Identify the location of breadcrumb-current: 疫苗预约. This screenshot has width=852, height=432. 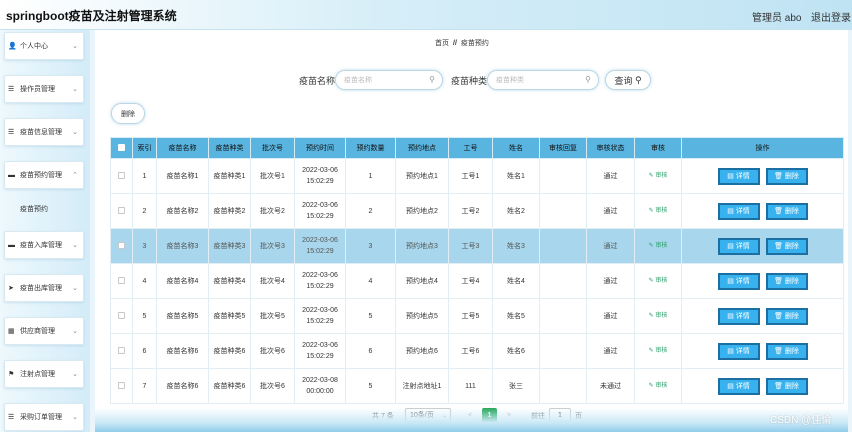
(474, 43).